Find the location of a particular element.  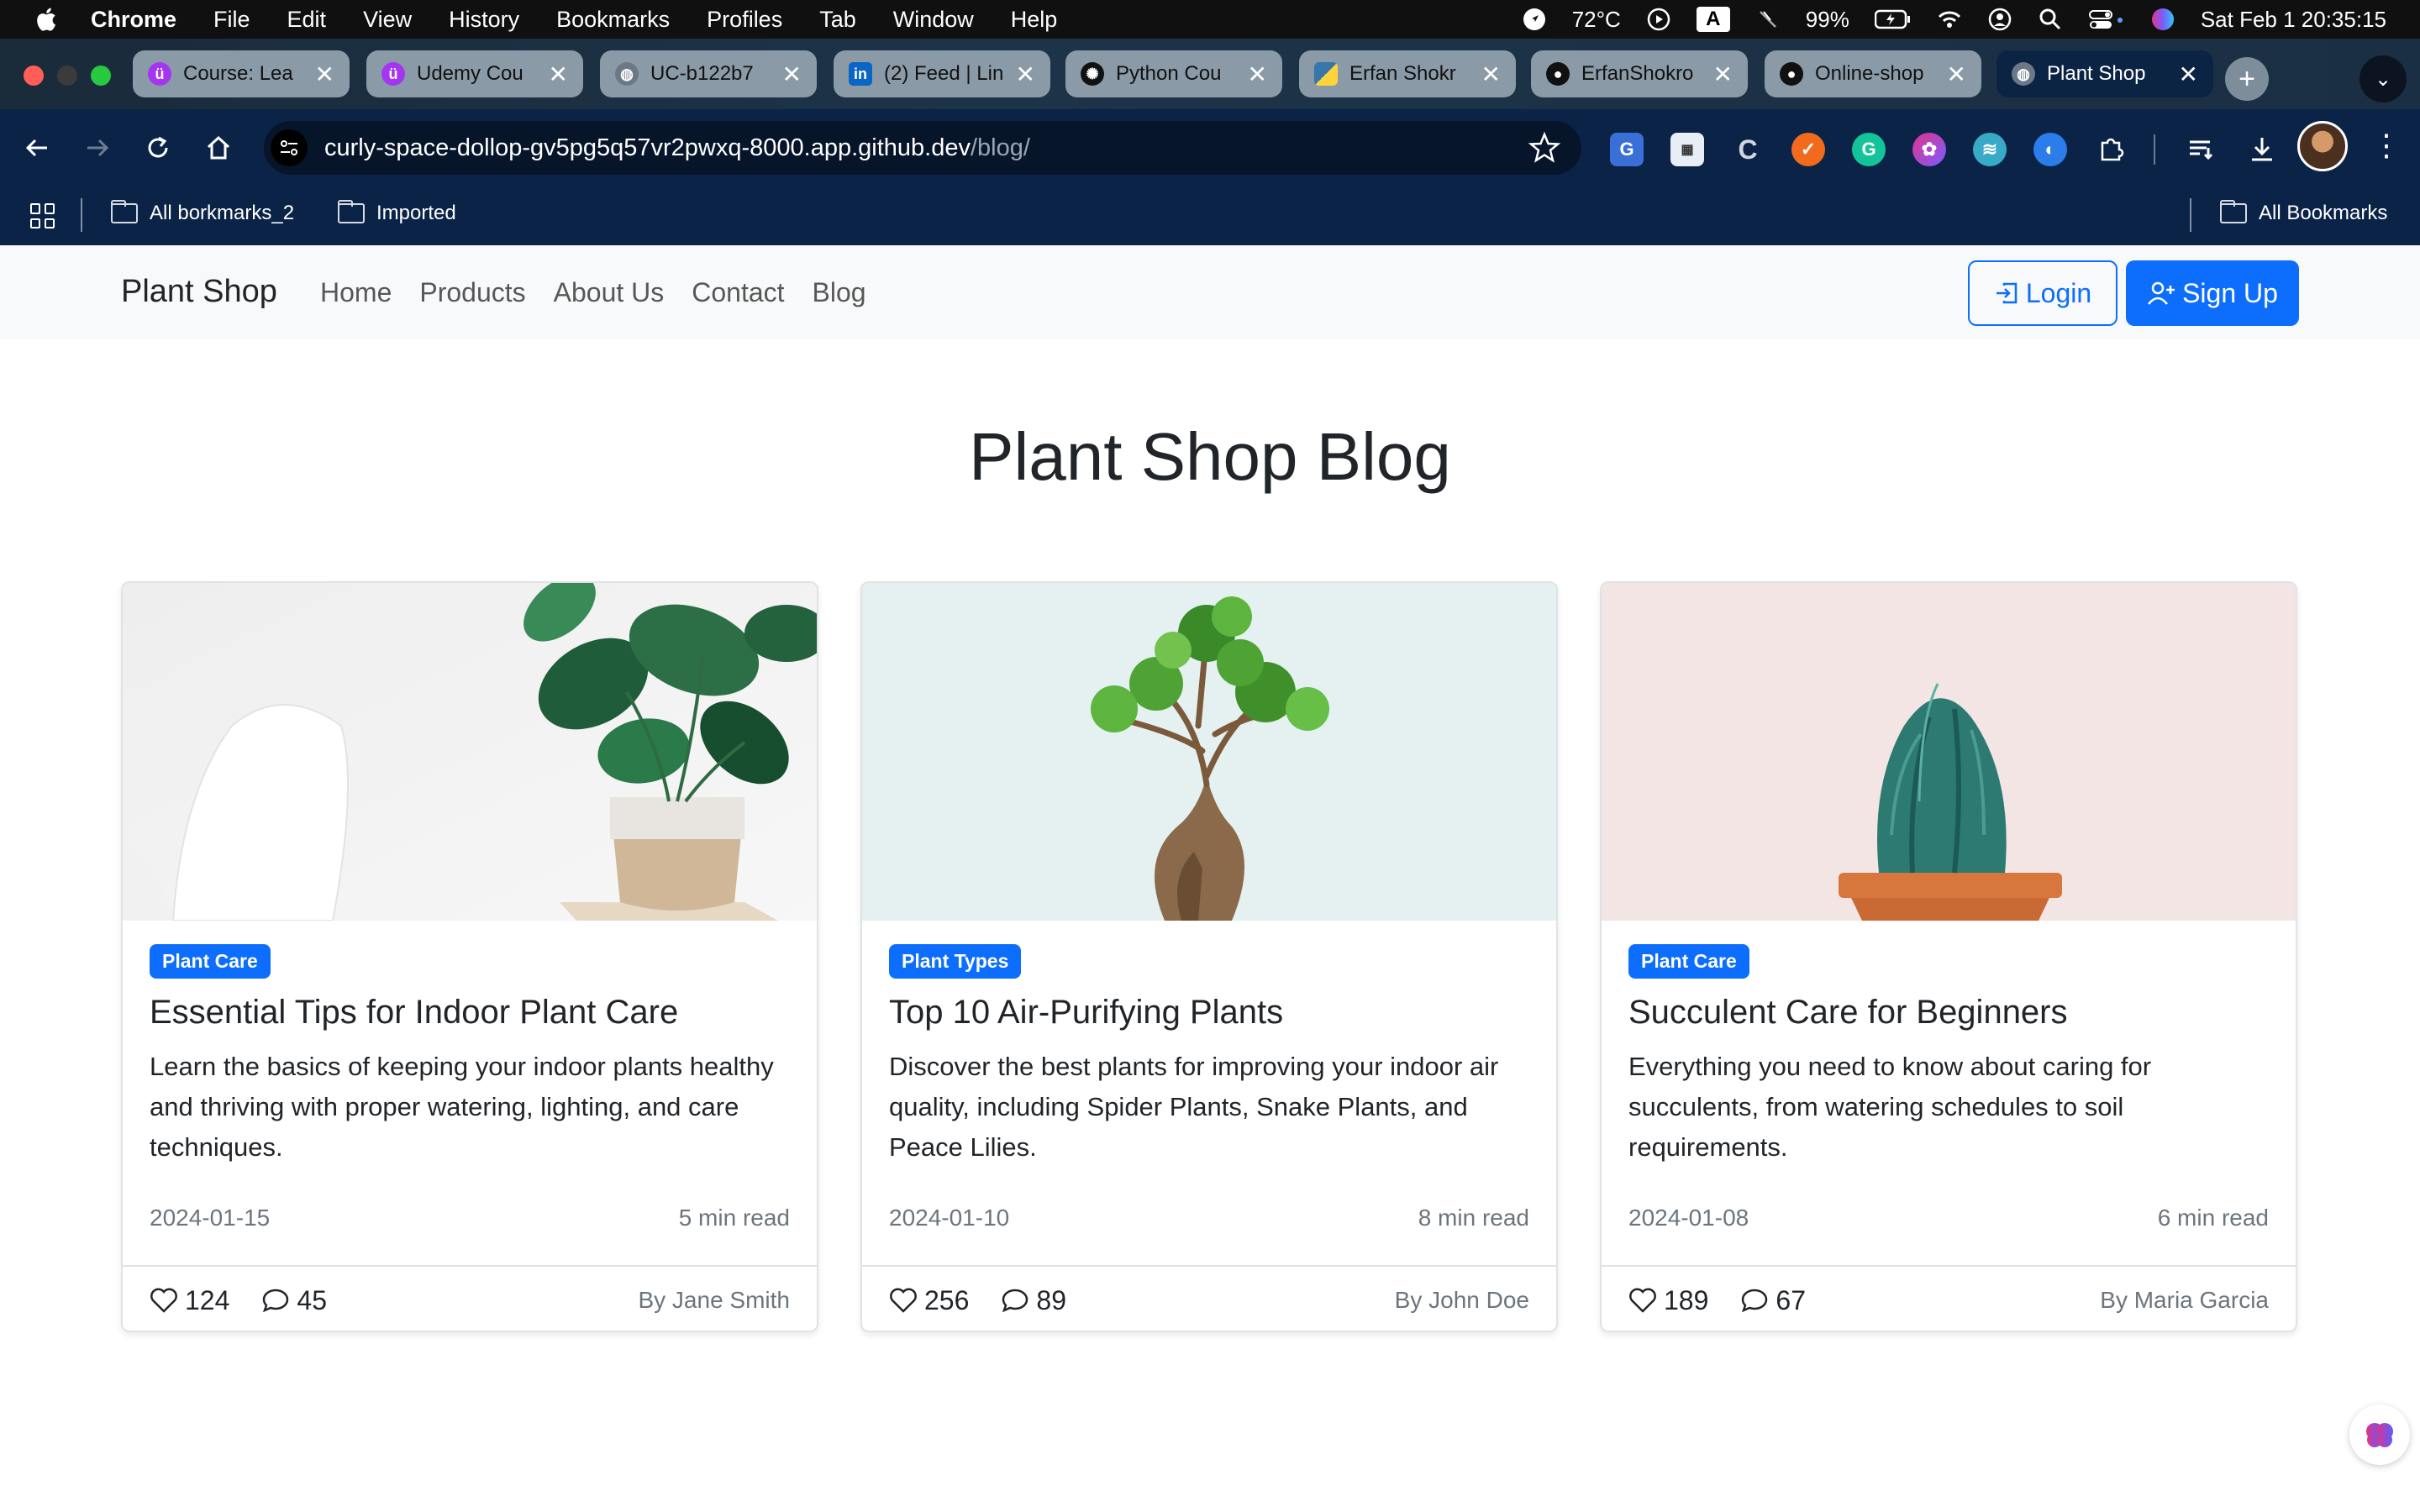

close-window-button is located at coordinates (34, 76).